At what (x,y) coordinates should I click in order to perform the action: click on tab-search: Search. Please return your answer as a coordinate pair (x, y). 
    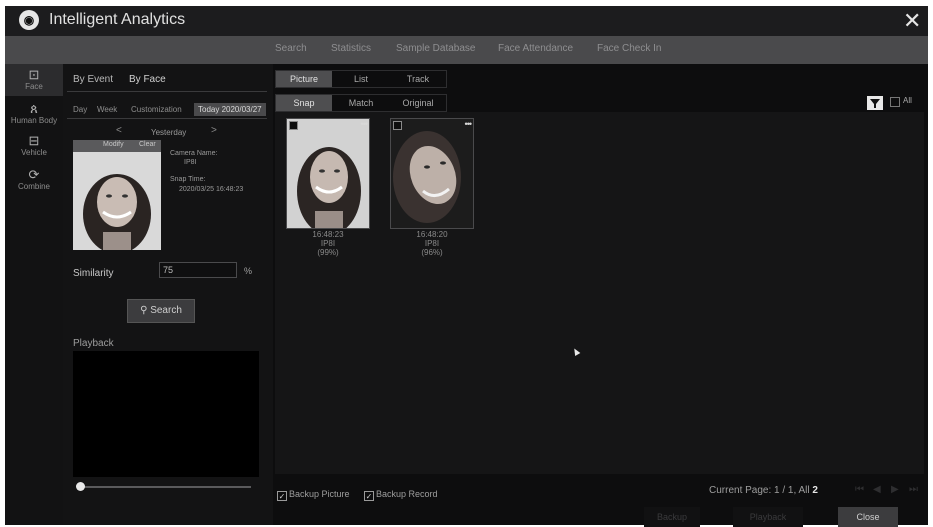
    Looking at the image, I should click on (291, 48).